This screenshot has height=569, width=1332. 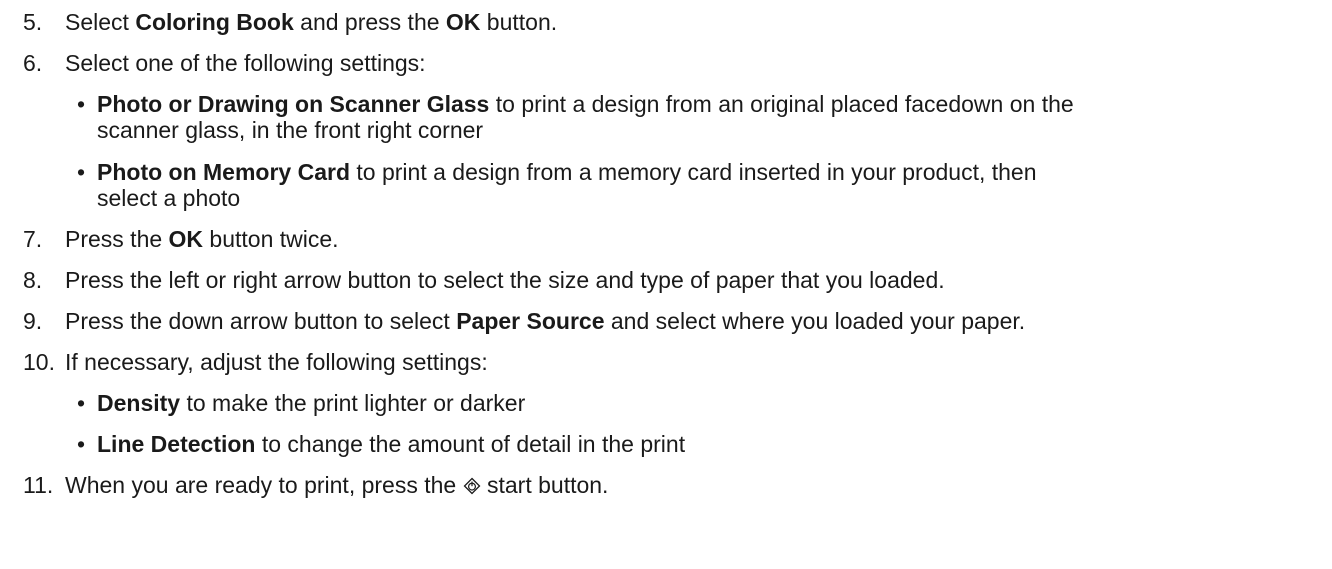 I want to click on step-text: When you are ready to print, press the, so click(x=264, y=485).